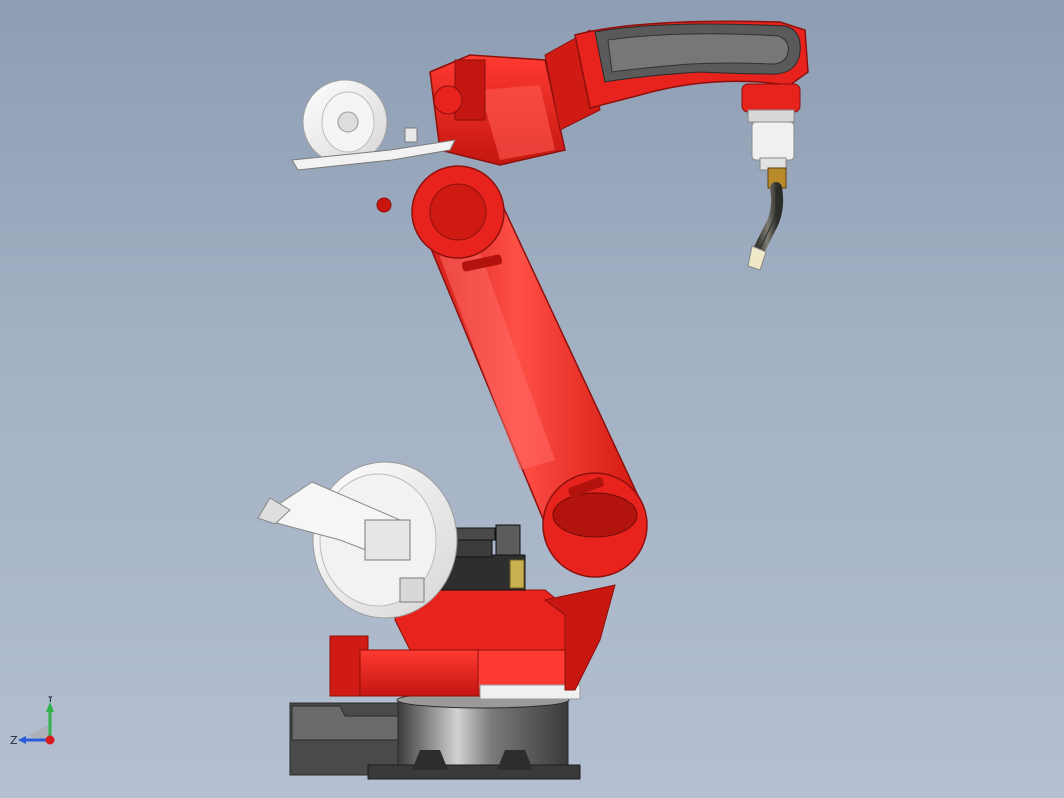 The height and width of the screenshot is (798, 1064). I want to click on wrist-joint, so click(771, 127).